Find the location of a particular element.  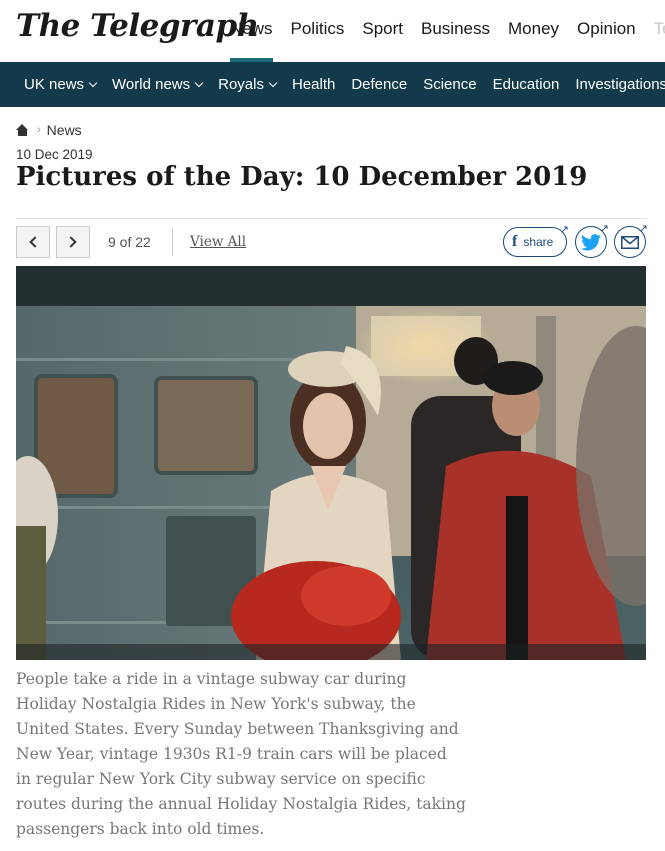

section-nav-label: Investigations is located at coordinates (620, 84).